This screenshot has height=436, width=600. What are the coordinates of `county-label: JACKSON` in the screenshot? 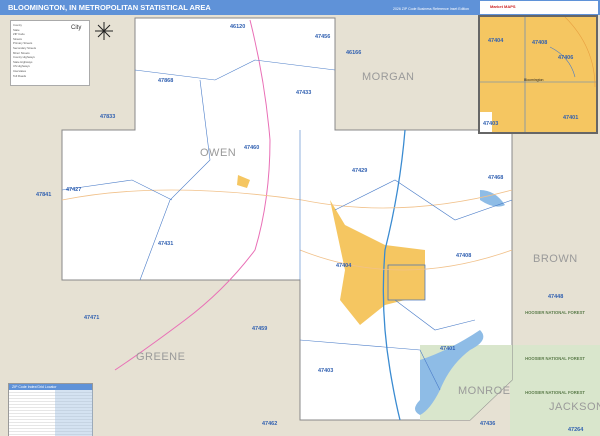 It's located at (574, 407).